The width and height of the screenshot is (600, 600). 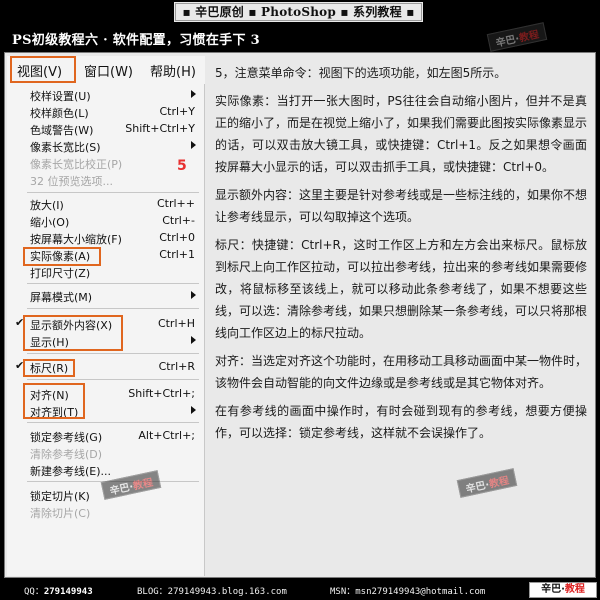 I want to click on menu-item: 放大(I) Ctrl++, so click(x=106, y=204).